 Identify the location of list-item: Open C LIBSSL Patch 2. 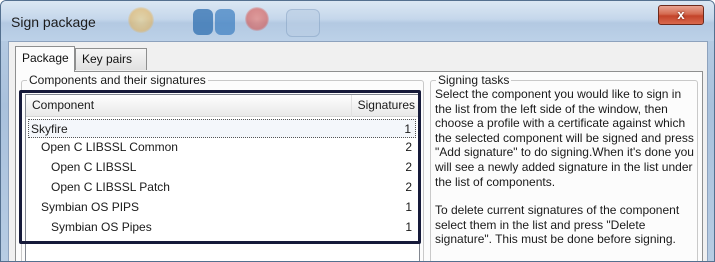
(222, 187).